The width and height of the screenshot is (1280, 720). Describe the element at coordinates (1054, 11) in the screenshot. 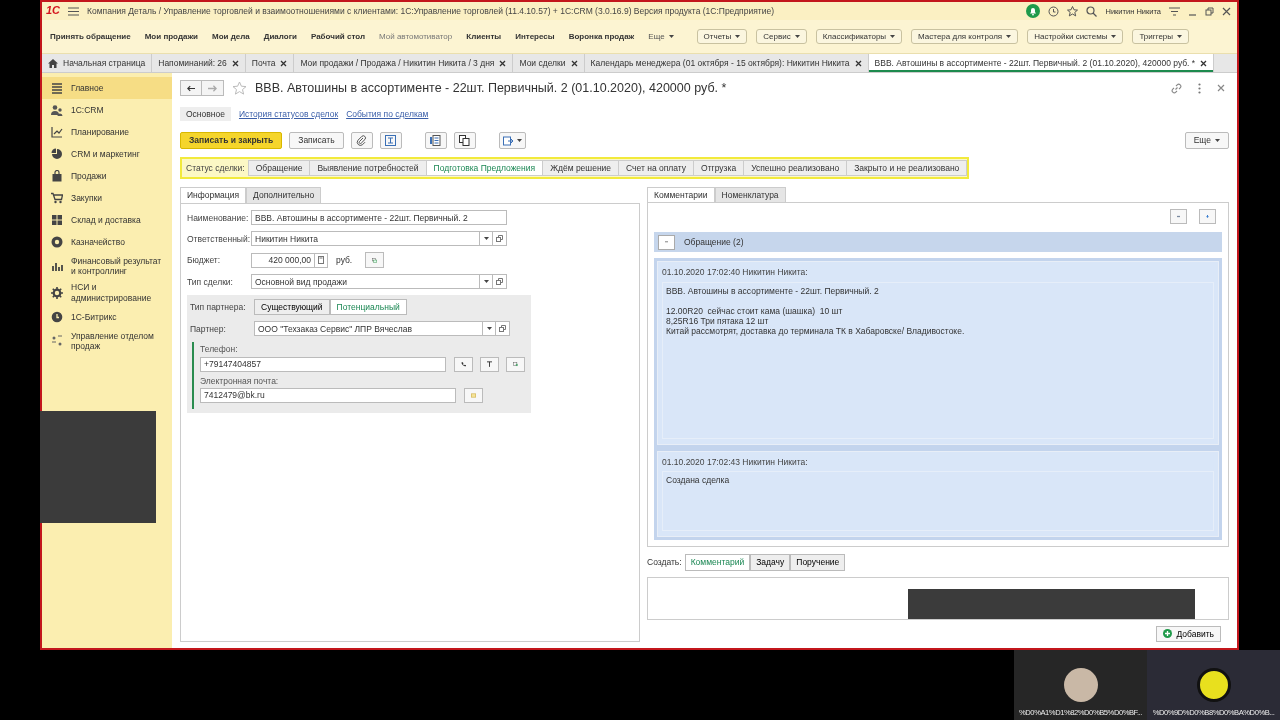

I see `history-icon` at that location.